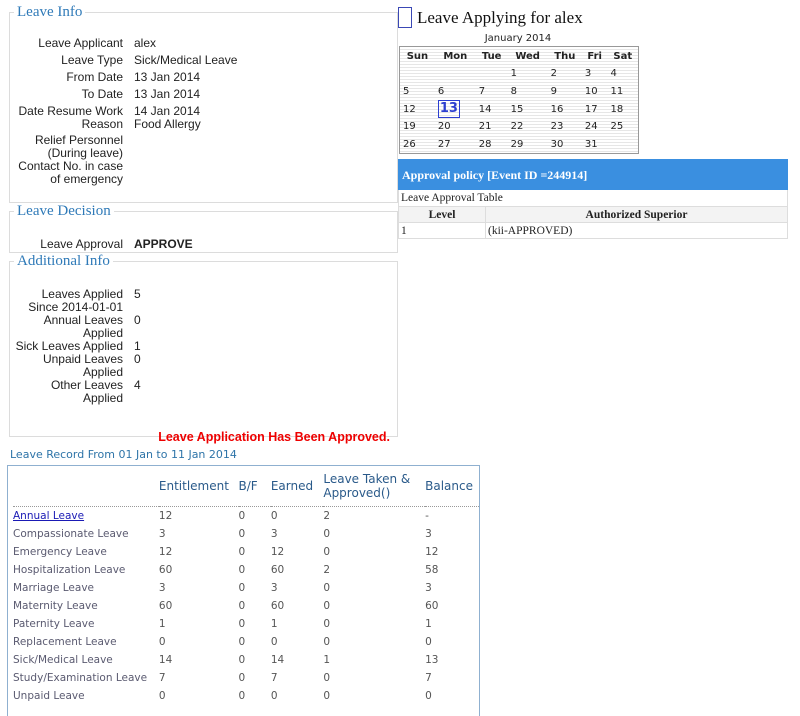  Describe the element at coordinates (54, 624) in the screenshot. I see `leave-type-name: Paternity Leave` at that location.